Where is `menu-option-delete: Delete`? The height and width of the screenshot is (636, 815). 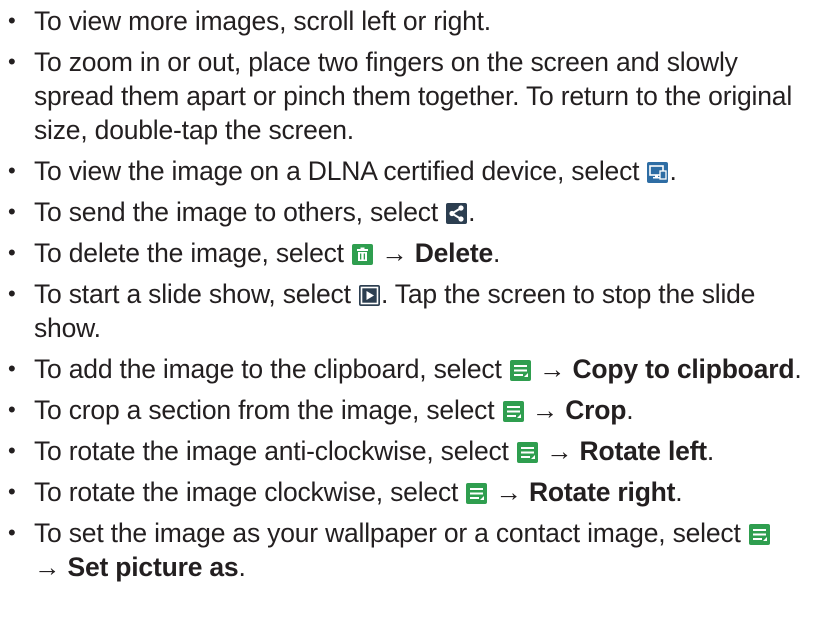
menu-option-delete: Delete is located at coordinates (454, 253).